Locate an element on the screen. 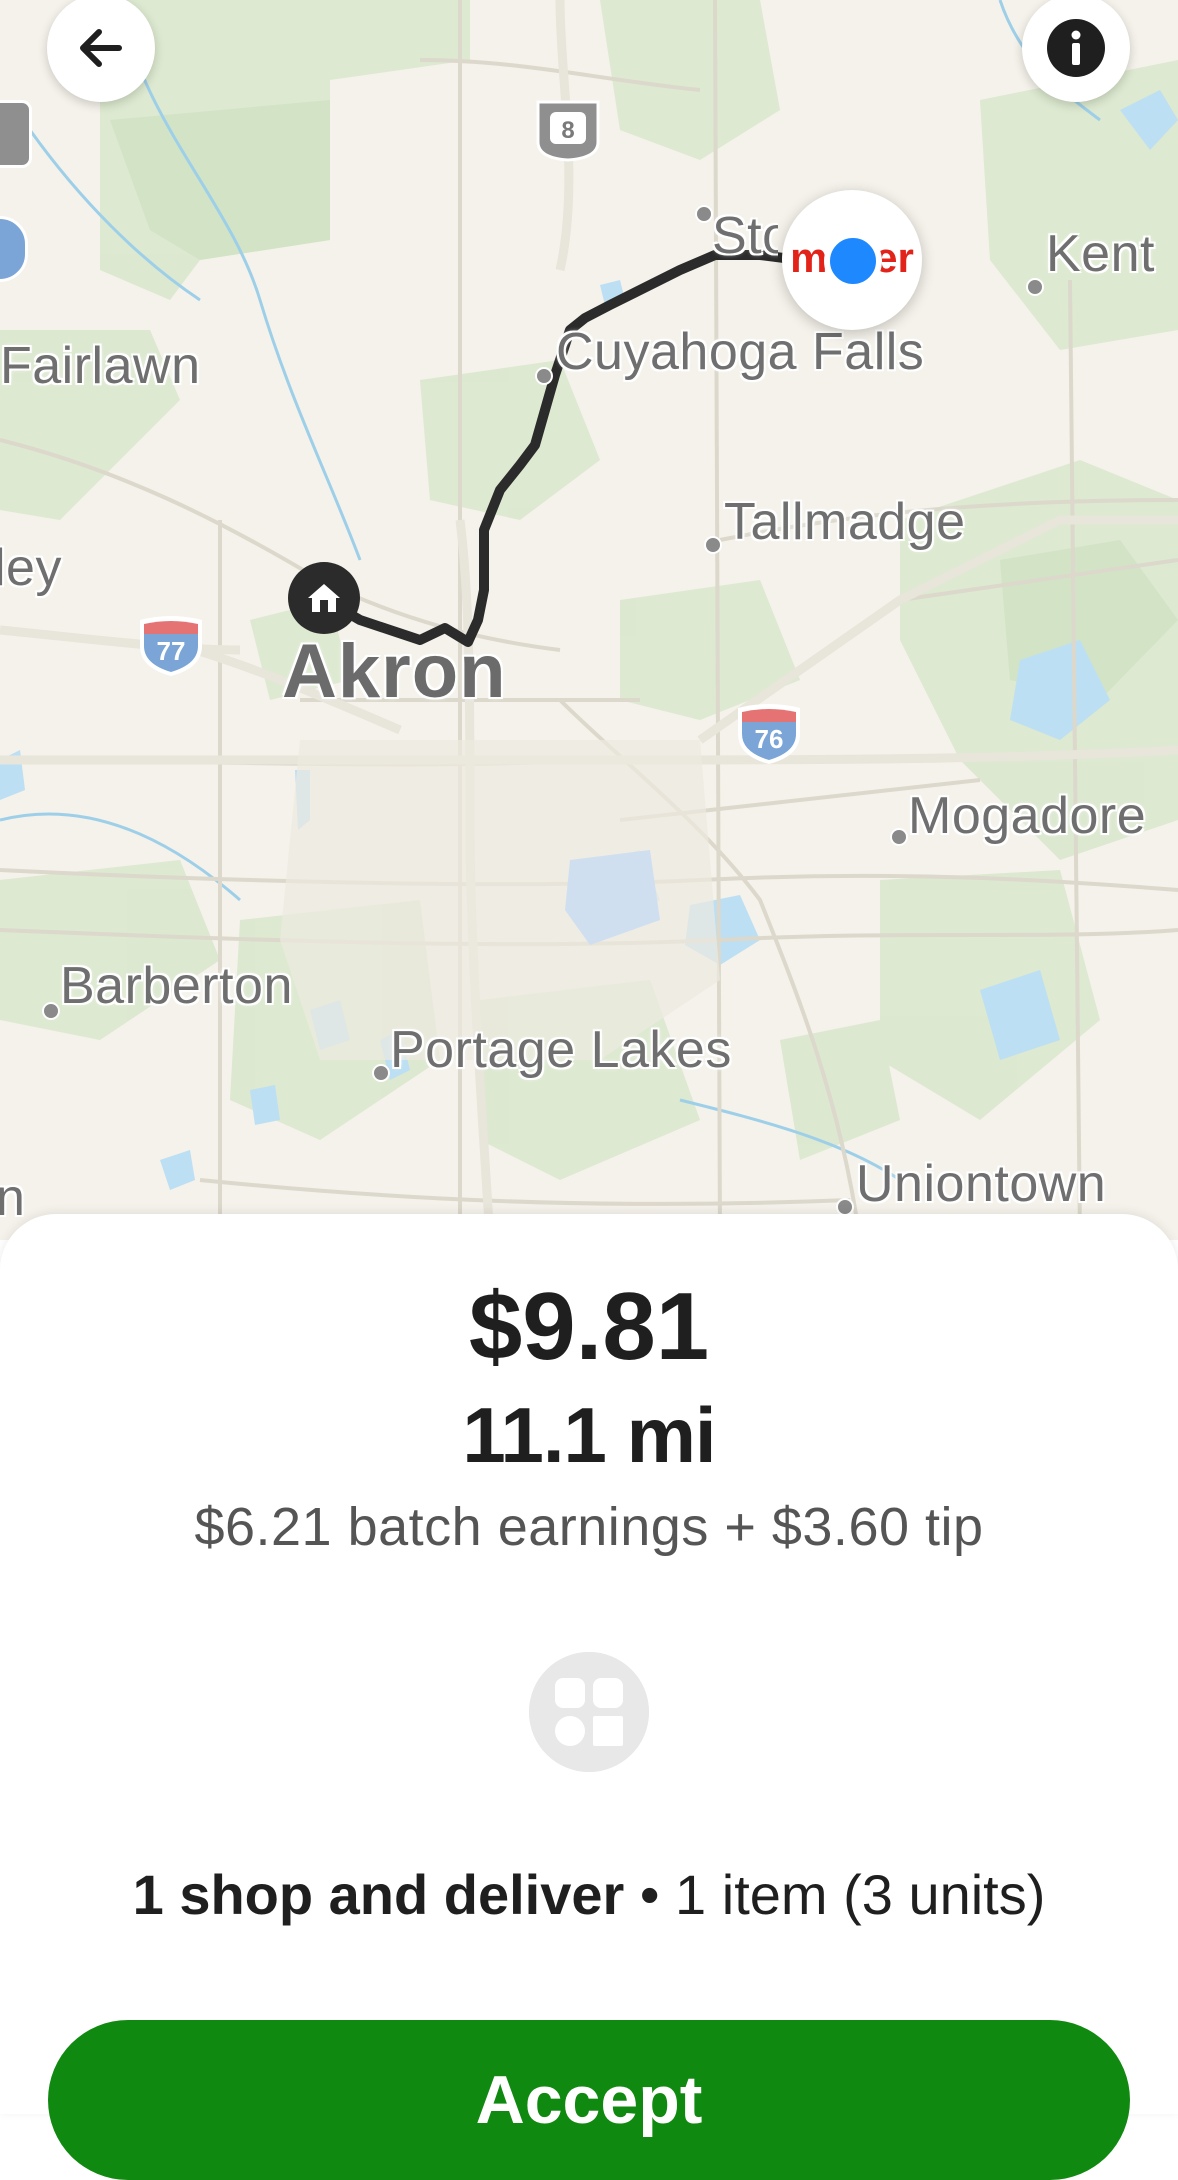 The width and height of the screenshot is (1178, 2180). home-icon is located at coordinates (324, 598).